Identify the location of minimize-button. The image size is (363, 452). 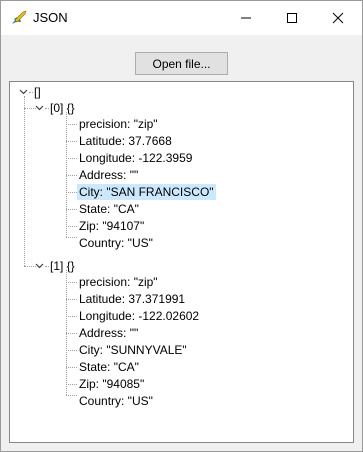
(246, 18).